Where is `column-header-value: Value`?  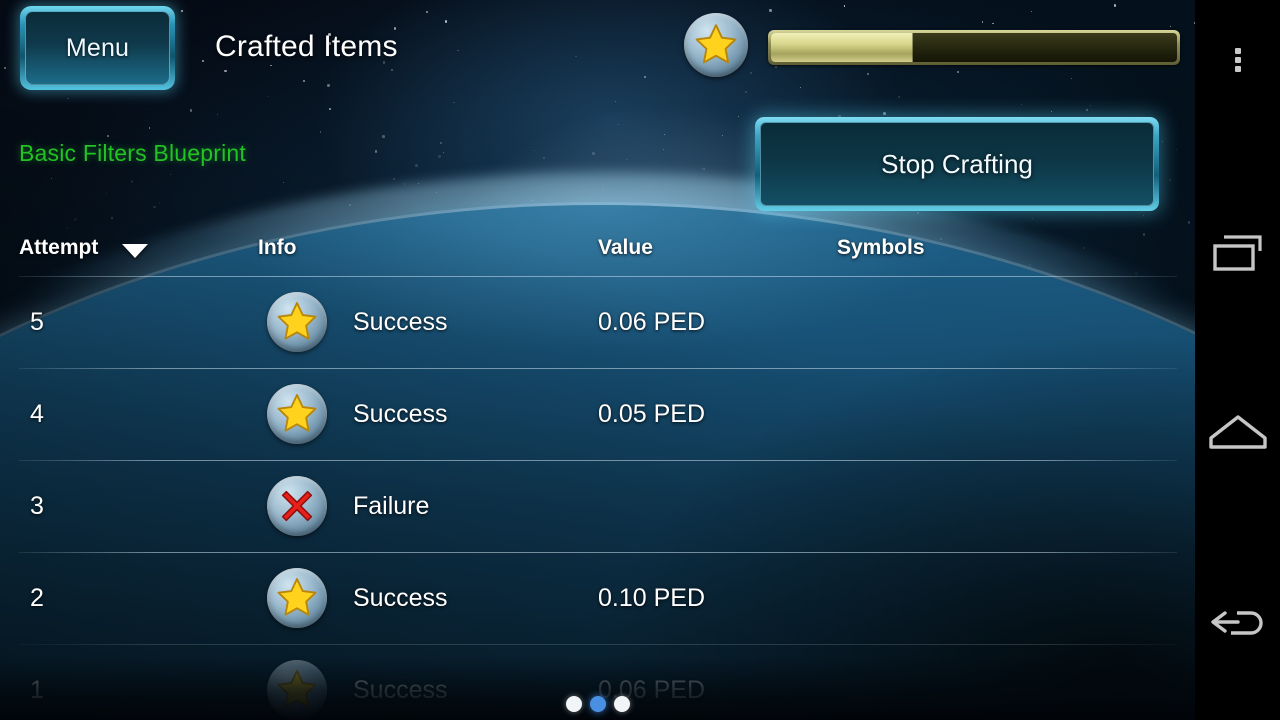 column-header-value: Value is located at coordinates (625, 248).